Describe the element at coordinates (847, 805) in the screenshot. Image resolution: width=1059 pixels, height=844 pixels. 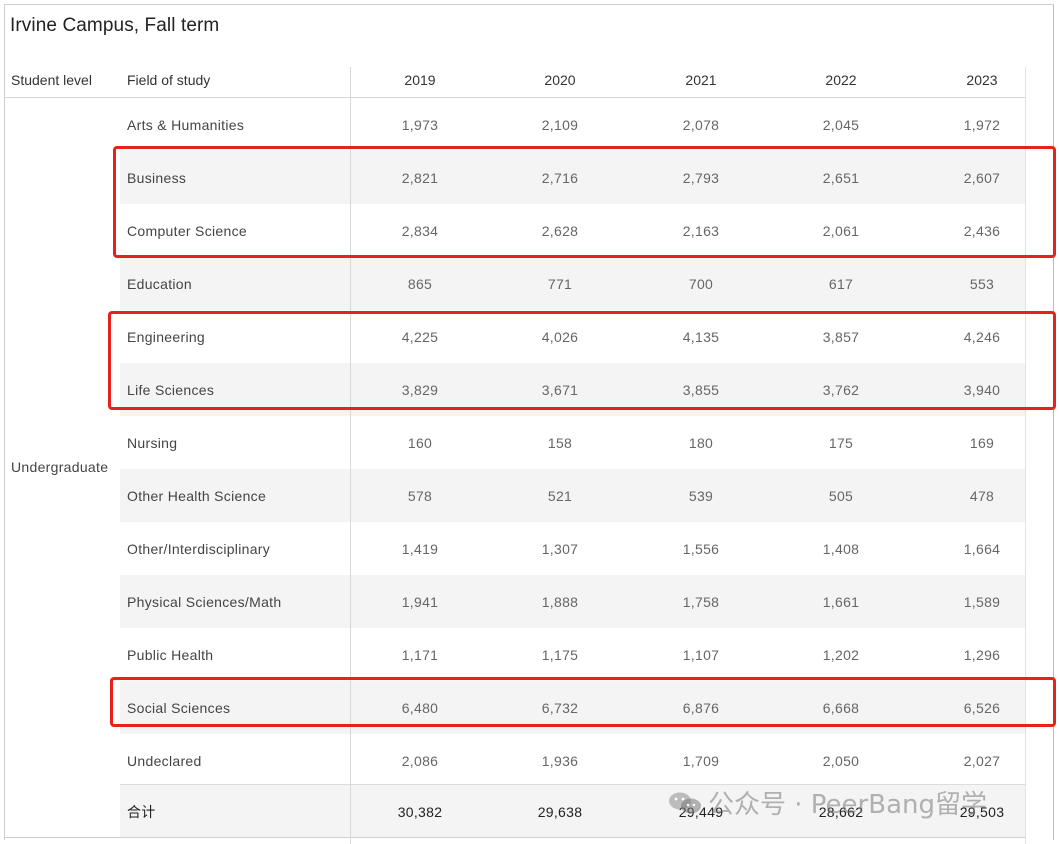
I see `watermark-text: 公众号 · PeerBang留学` at that location.